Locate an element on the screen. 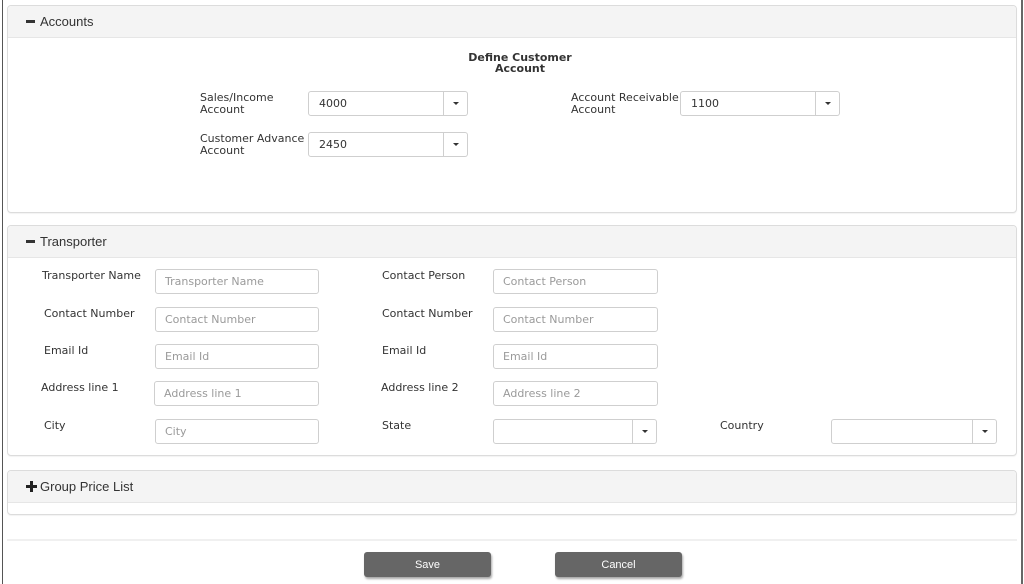 Image resolution: width=1024 pixels, height=584 pixels. customer-advance-account-value: 2450 is located at coordinates (376, 144).